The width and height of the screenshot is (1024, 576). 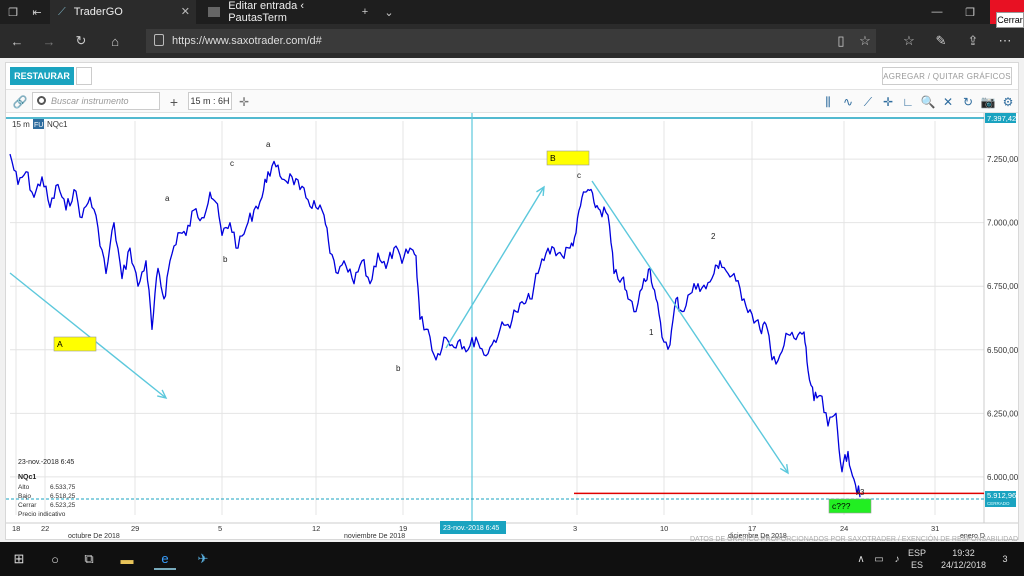 I want to click on instrument-search-input: Buscar instrumento, so click(x=96, y=101).